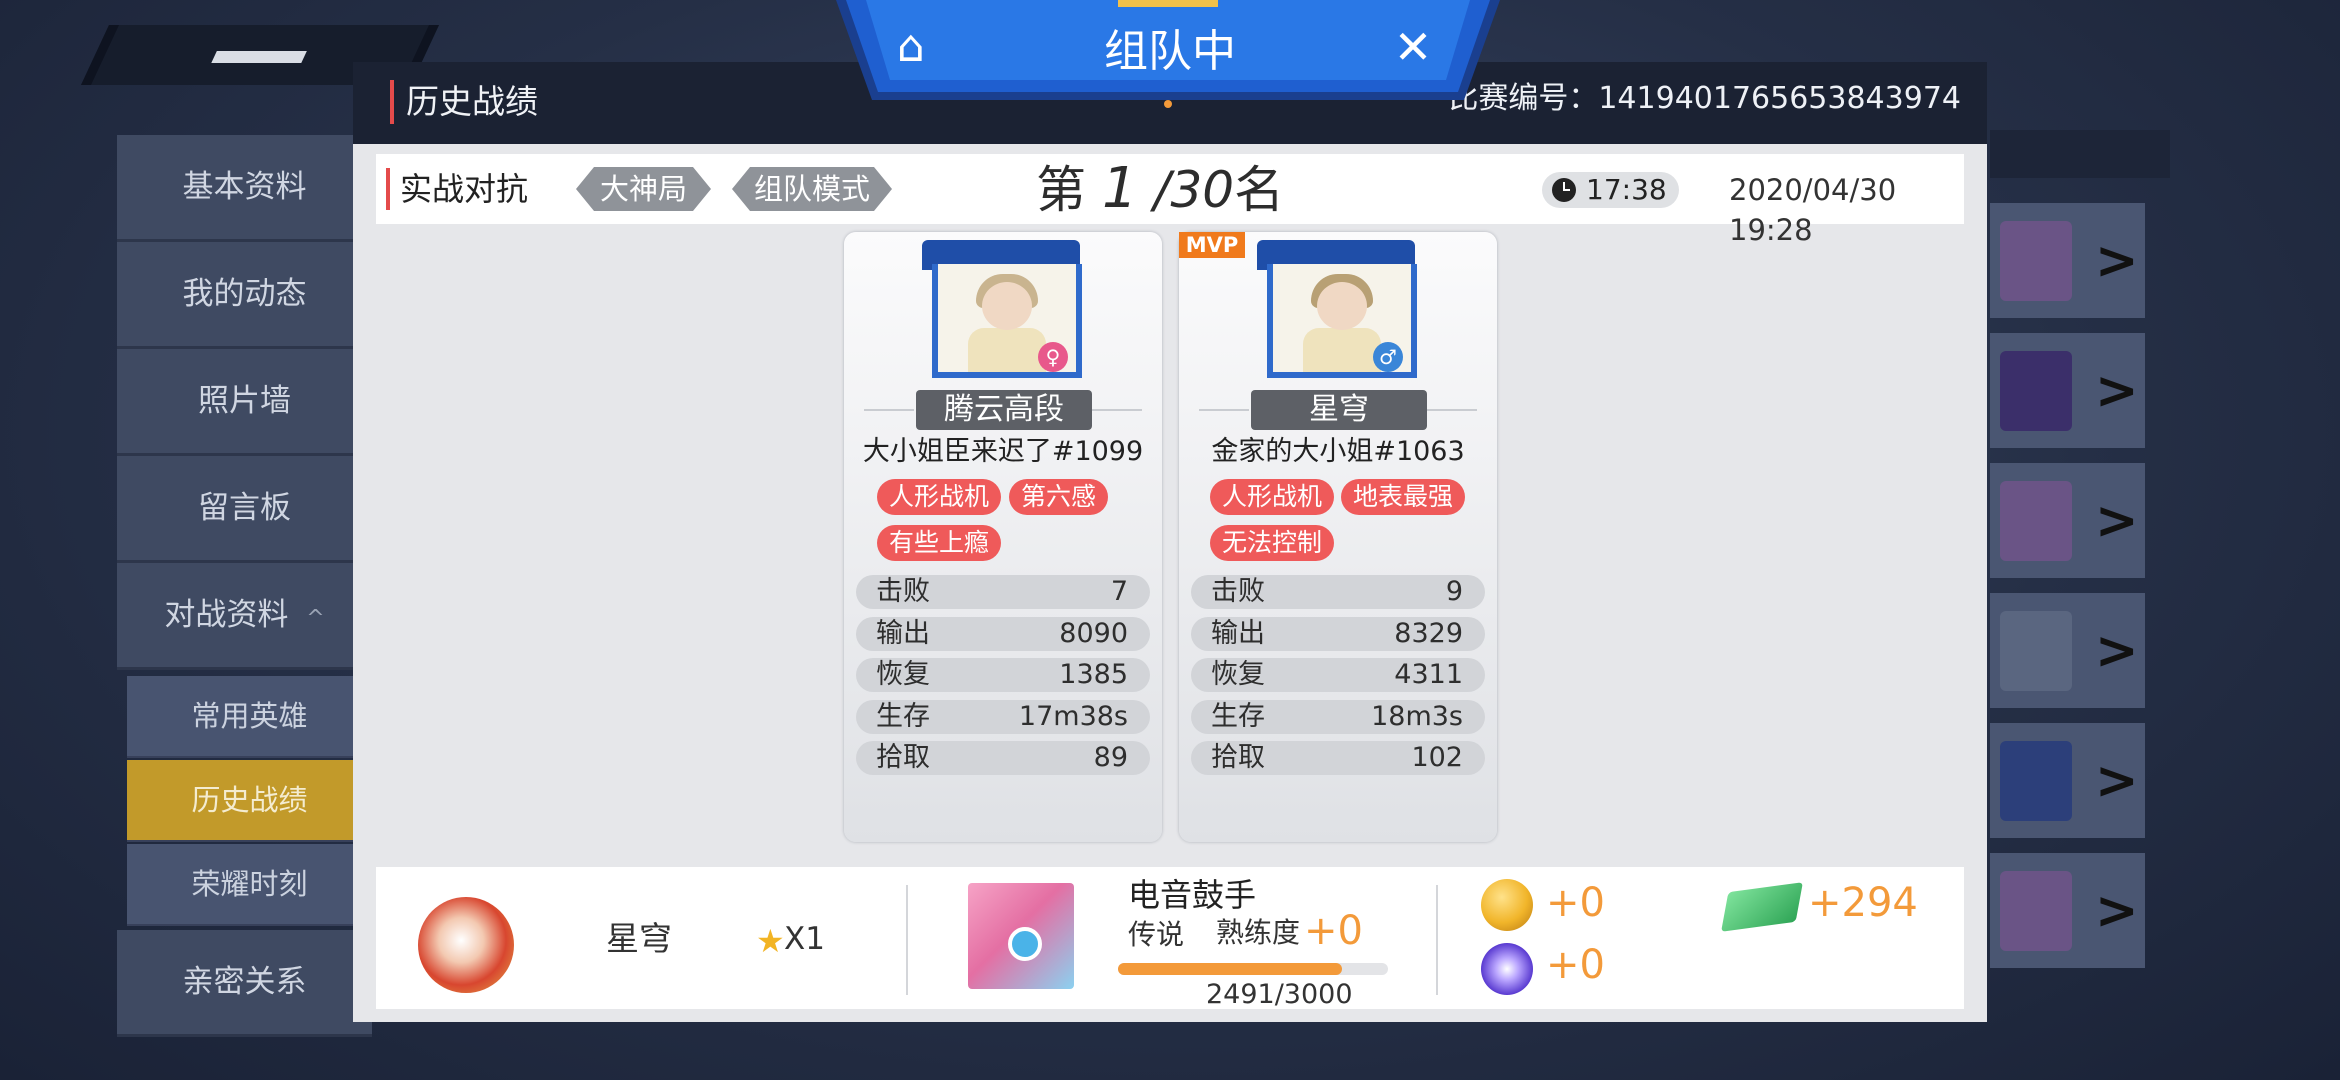 This screenshot has height=1080, width=2340. What do you see at coordinates (1156, 934) in the screenshot?
I see `hero-tier: 传说` at bounding box center [1156, 934].